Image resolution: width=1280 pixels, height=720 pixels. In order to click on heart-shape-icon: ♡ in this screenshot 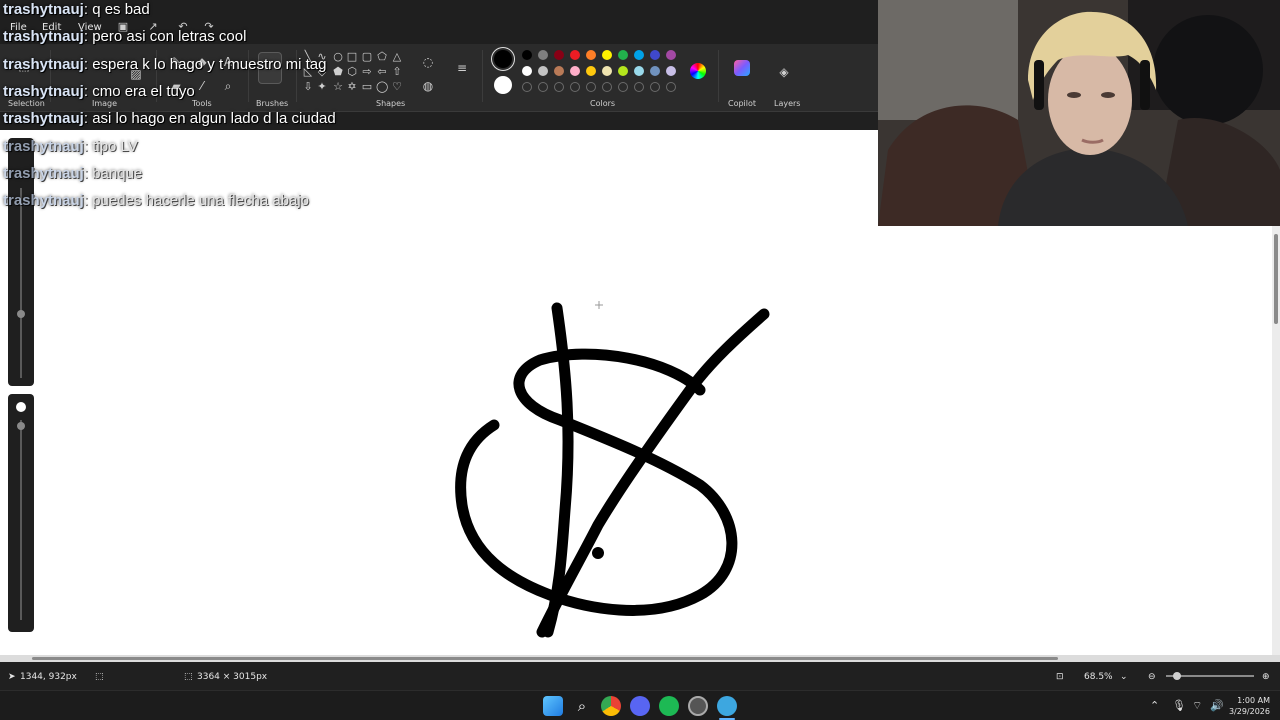, I will do `click(397, 86)`.